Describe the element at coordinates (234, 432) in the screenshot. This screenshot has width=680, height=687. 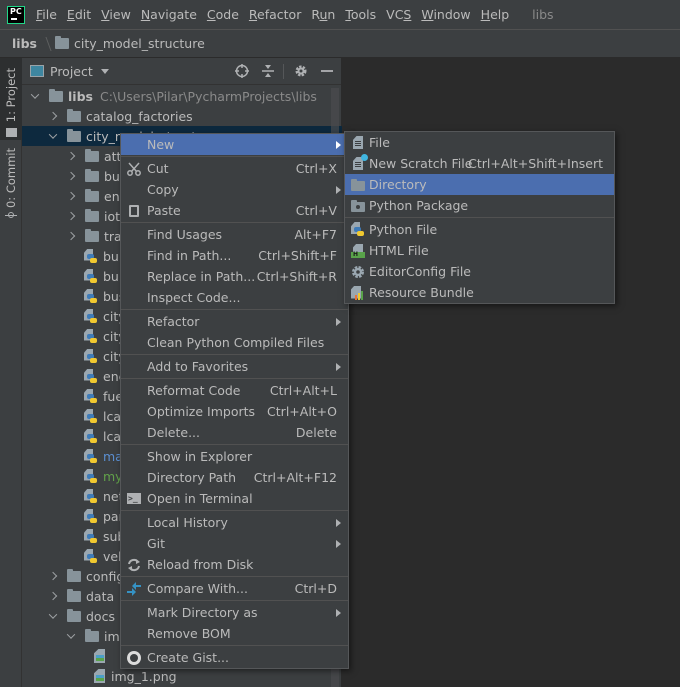
I see `context-menu-item-delete: Delete... Delete` at that location.